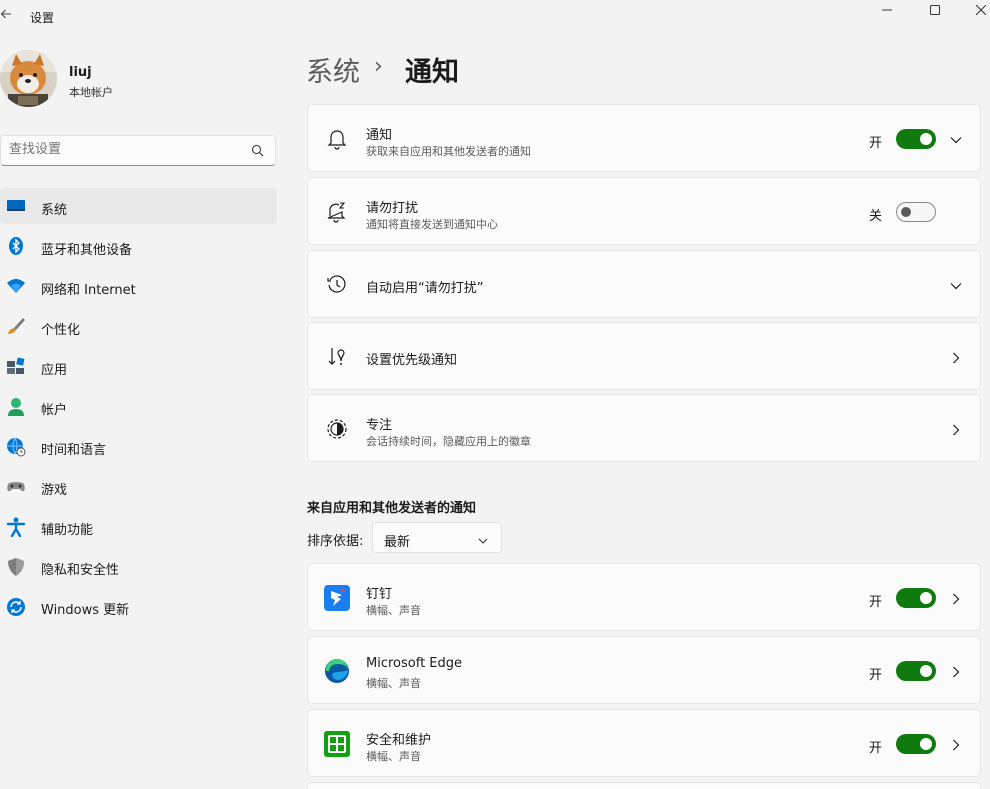 The height and width of the screenshot is (789, 990). What do you see at coordinates (54, 210) in the screenshot?
I see `sidebar-item-label: 系统` at bounding box center [54, 210].